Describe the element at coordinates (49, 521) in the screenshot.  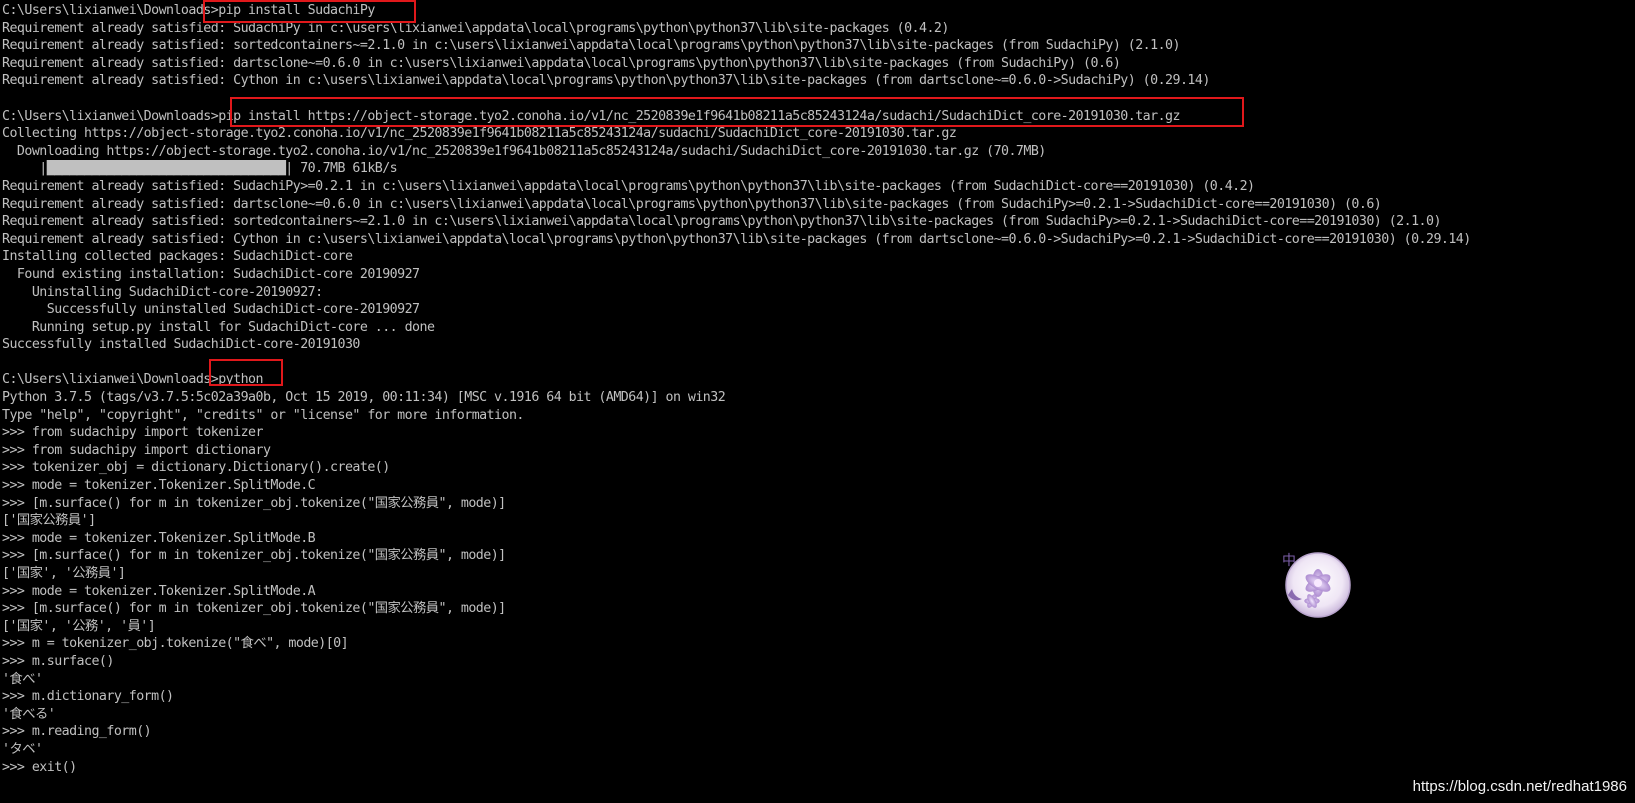
I see `console-line: ['国家公務員']` at that location.